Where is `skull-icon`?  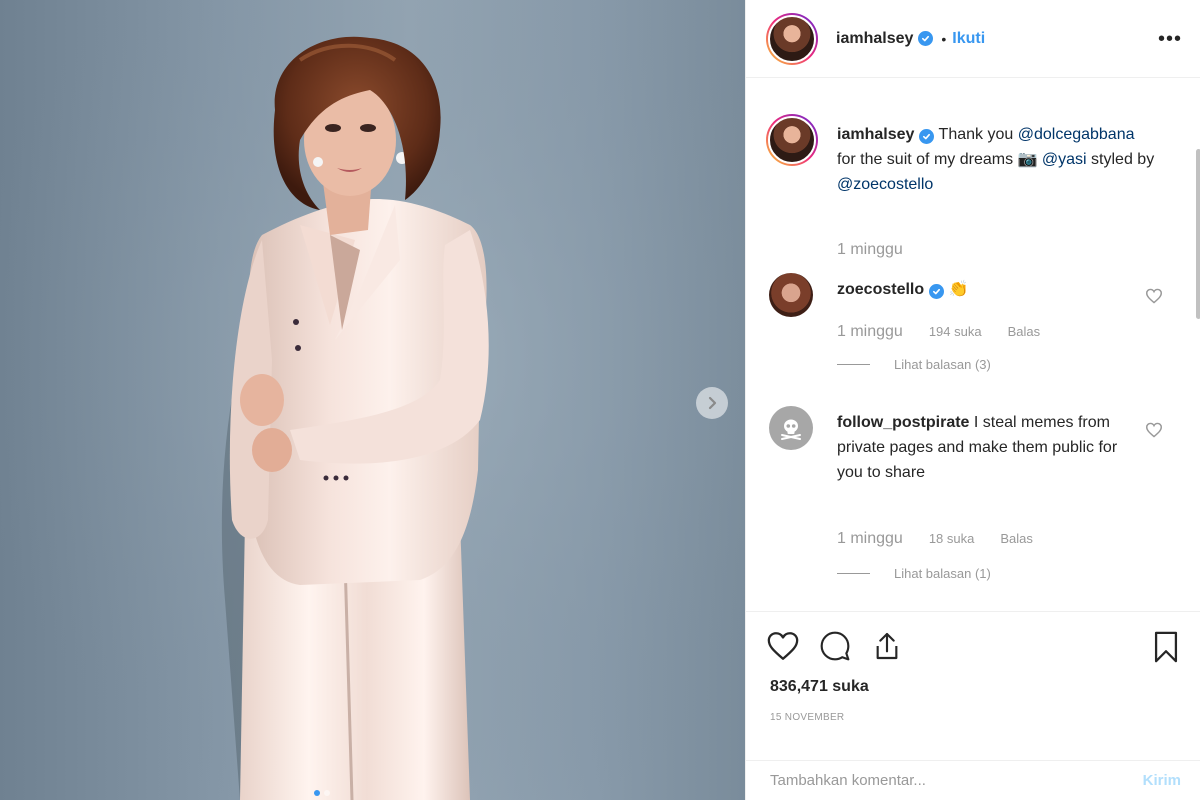
skull-icon is located at coordinates (791, 429).